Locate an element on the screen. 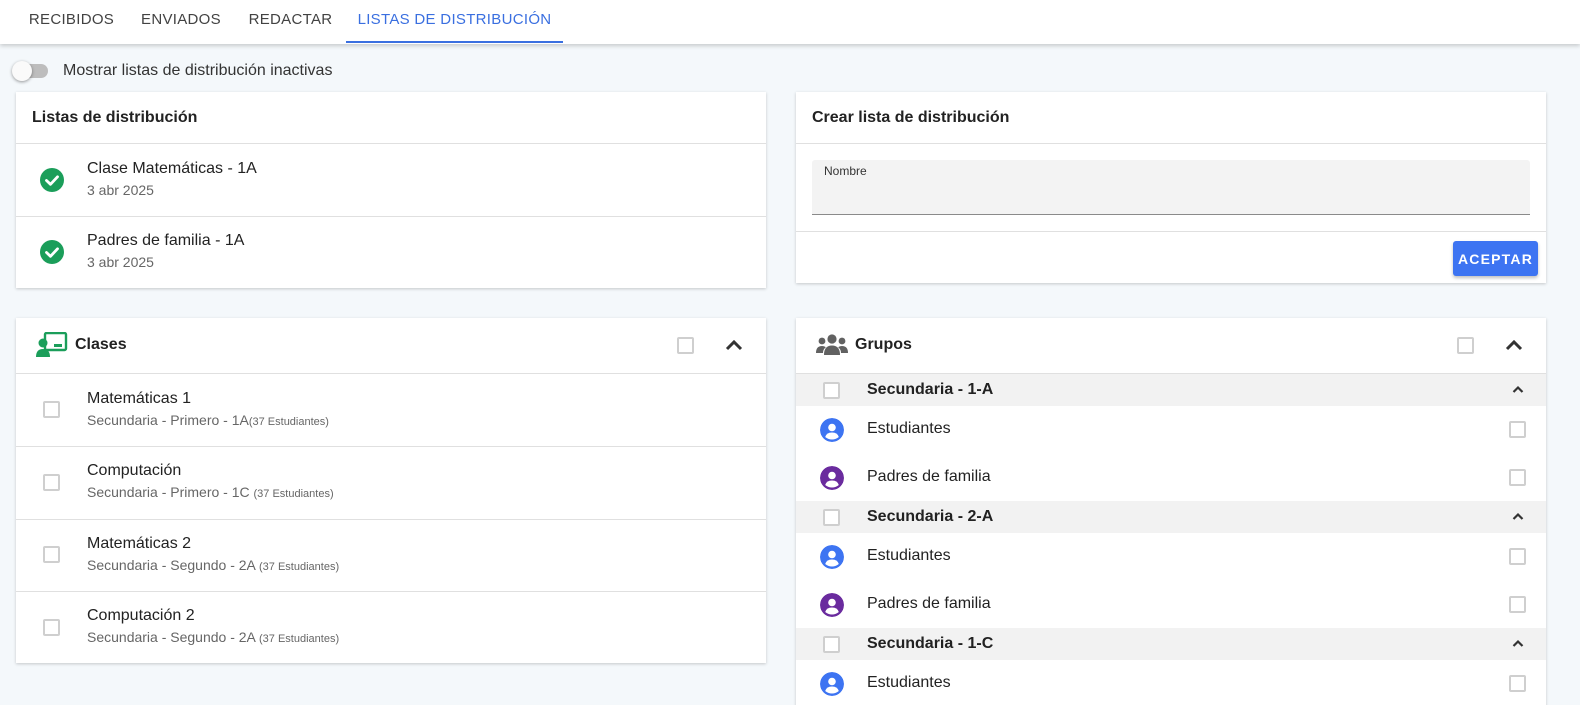 The image size is (1580, 705). list-item: Clase Matemáticas - 1A 3 abr 2025 is located at coordinates (391, 180).